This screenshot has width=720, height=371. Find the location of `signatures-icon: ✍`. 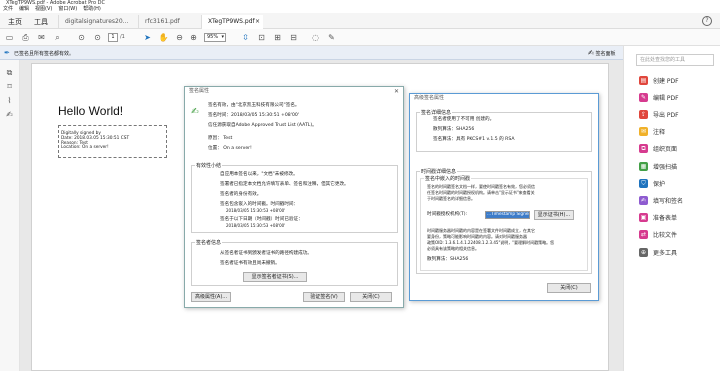

signatures-icon: ✍ is located at coordinates (9, 115).